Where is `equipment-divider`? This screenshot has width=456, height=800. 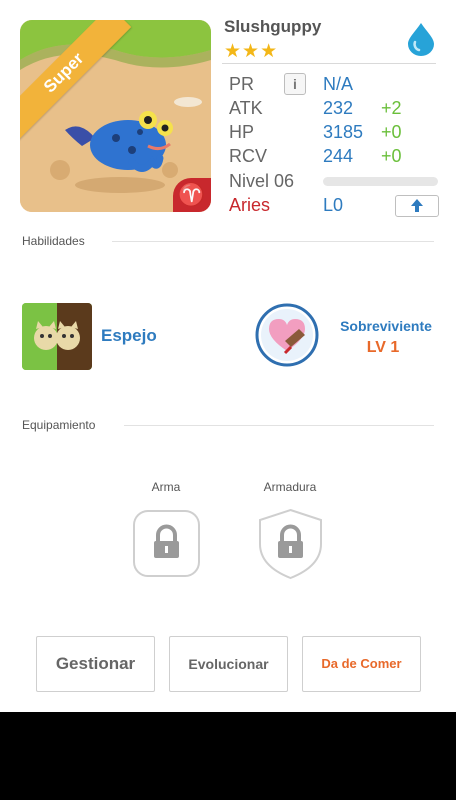
equipment-divider is located at coordinates (279, 425).